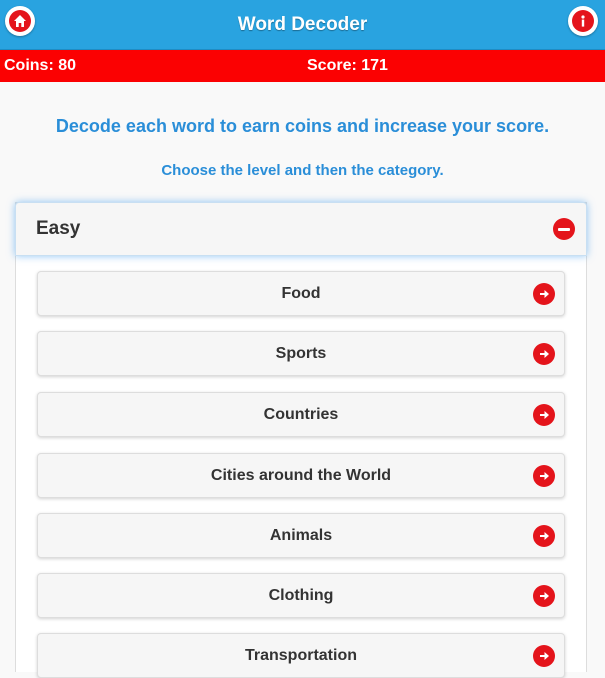 This screenshot has height=678, width=605. I want to click on level-title: Easy, so click(58, 228).